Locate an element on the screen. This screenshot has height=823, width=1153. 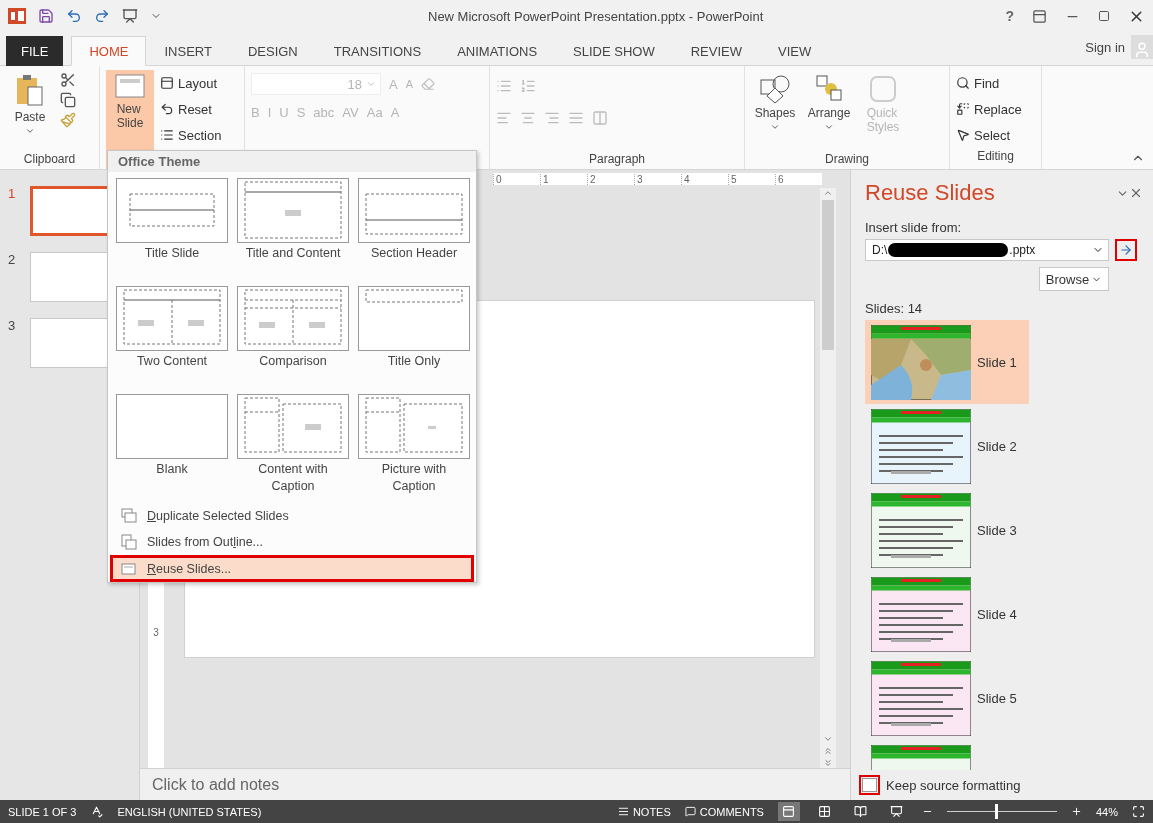
slide-list-item: Slide 2 is located at coordinates (947, 446).